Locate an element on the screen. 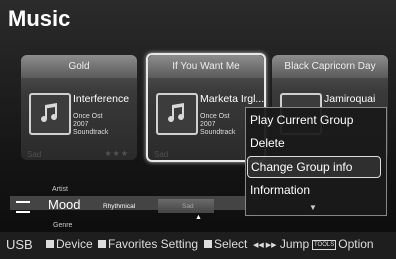  track-title: Jamiroquai is located at coordinates (350, 99).